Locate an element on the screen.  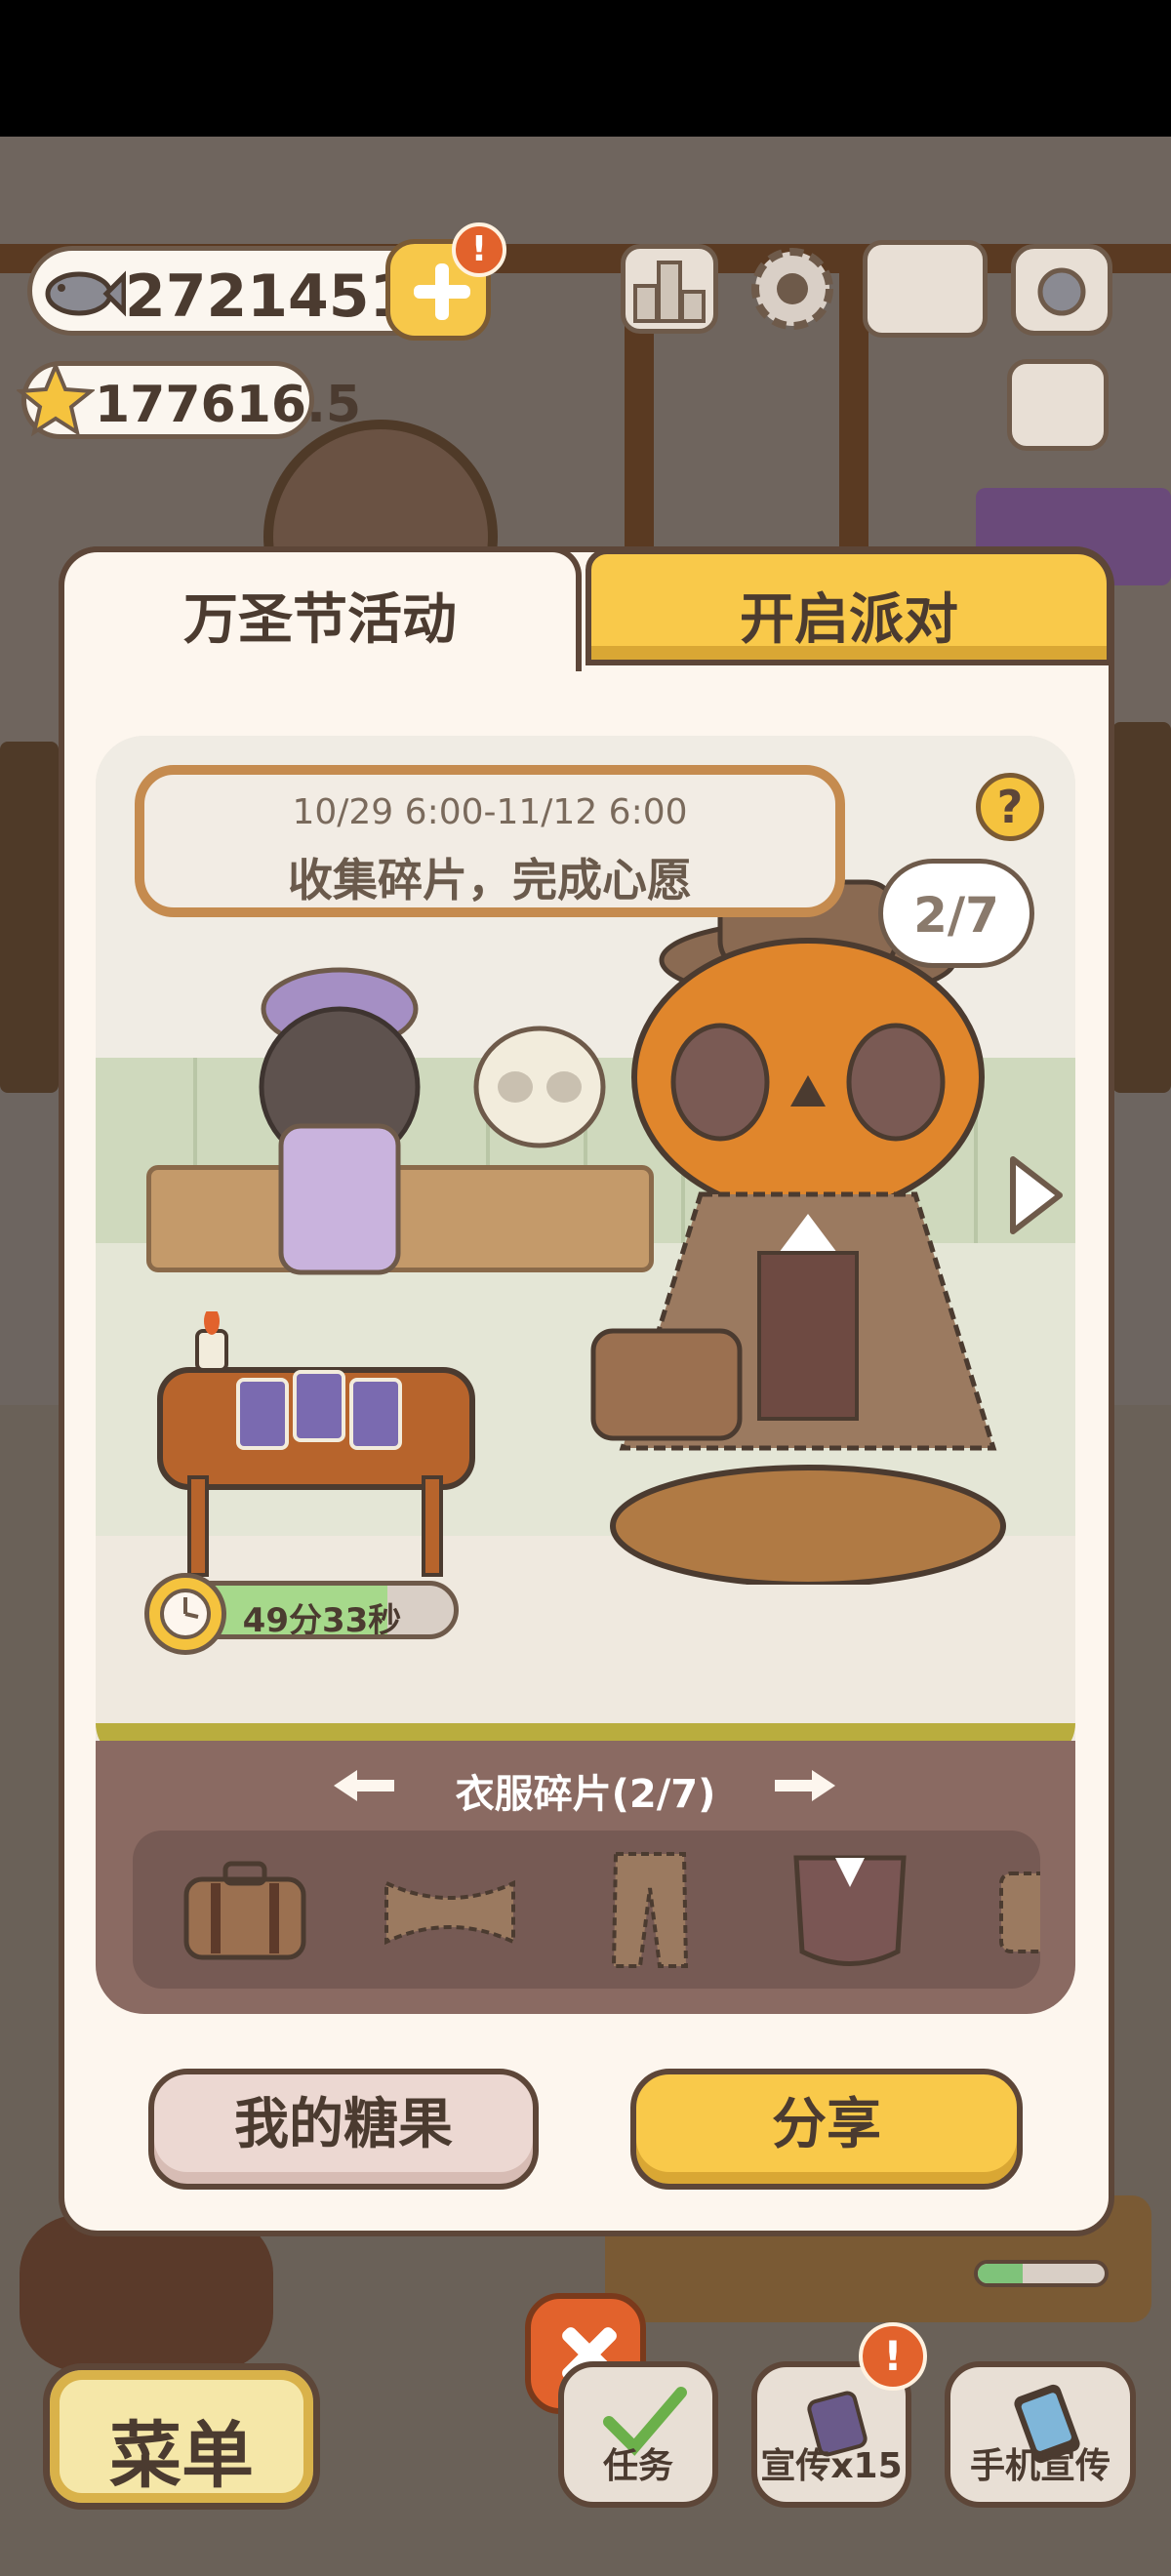
progress-count: 2/7 is located at coordinates (956, 915).